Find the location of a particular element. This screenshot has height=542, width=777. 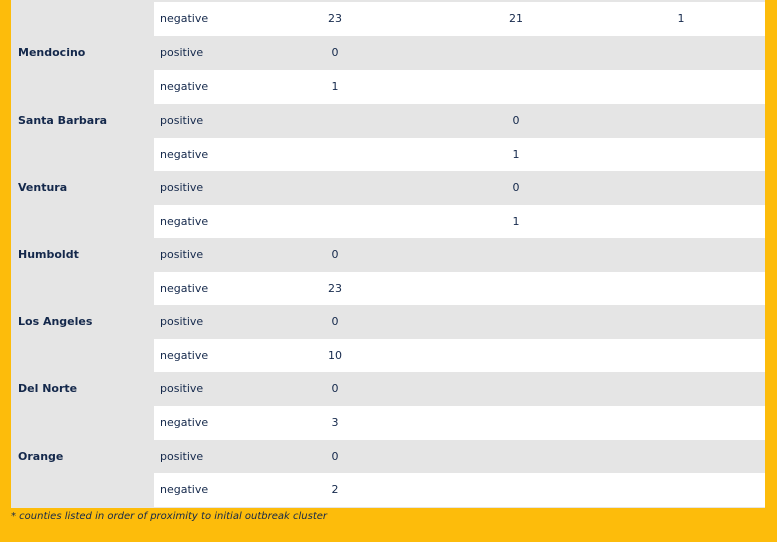

table-row: negative 10 is located at coordinates (388, 356).